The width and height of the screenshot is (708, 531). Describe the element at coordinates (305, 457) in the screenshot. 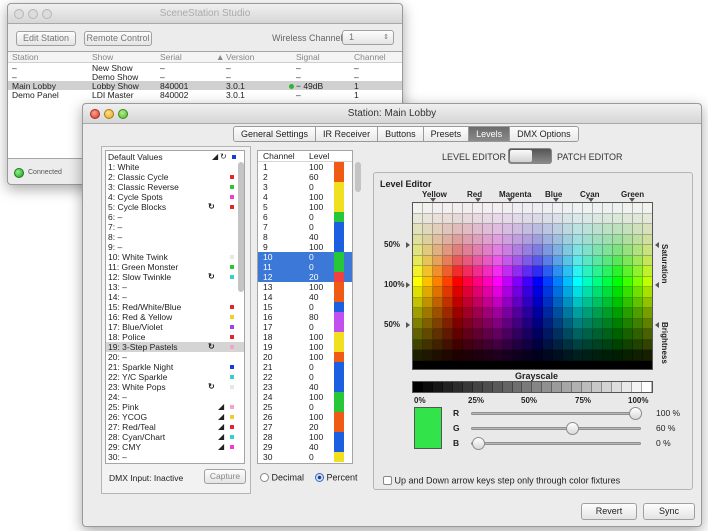

I see `channel-row: 30 0` at that location.